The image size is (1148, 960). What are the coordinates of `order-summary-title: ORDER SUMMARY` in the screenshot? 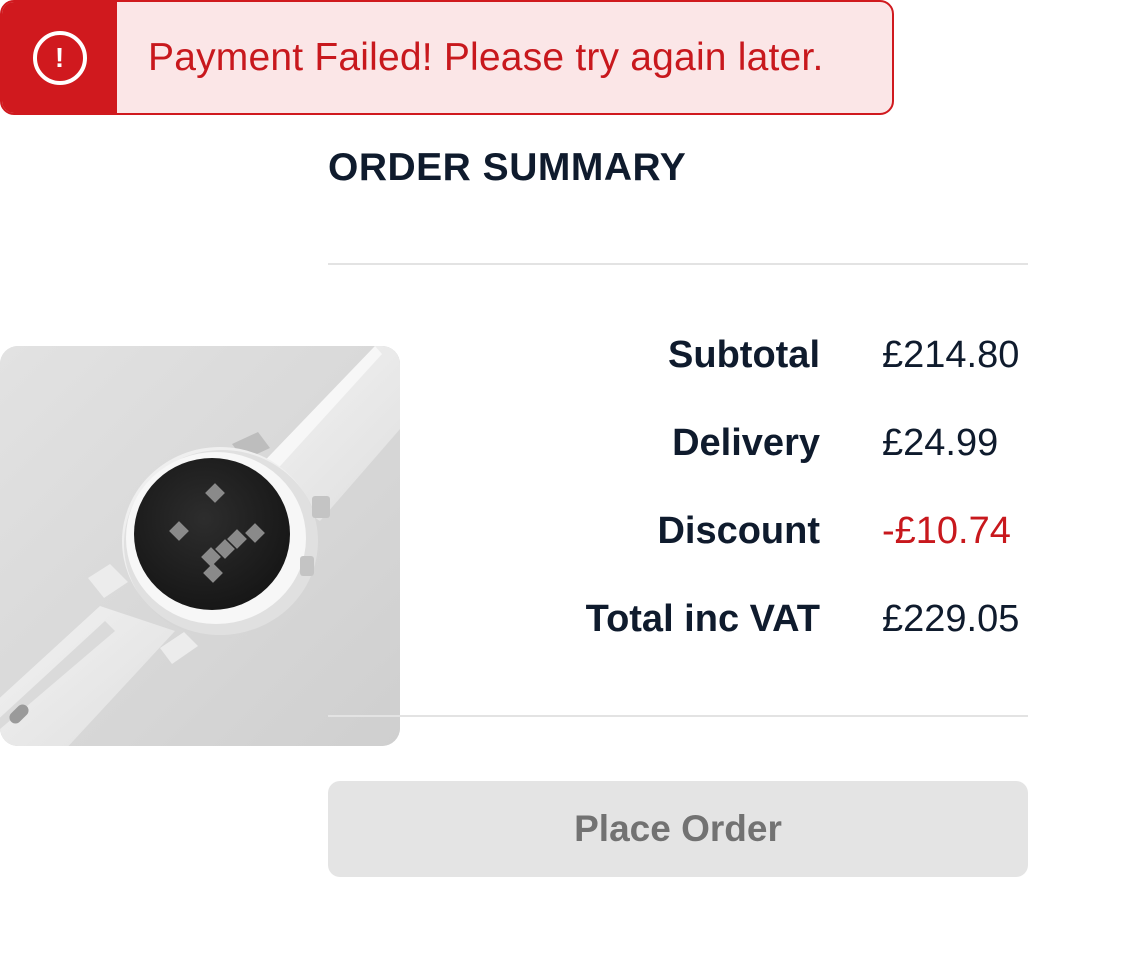 It's located at (507, 167).